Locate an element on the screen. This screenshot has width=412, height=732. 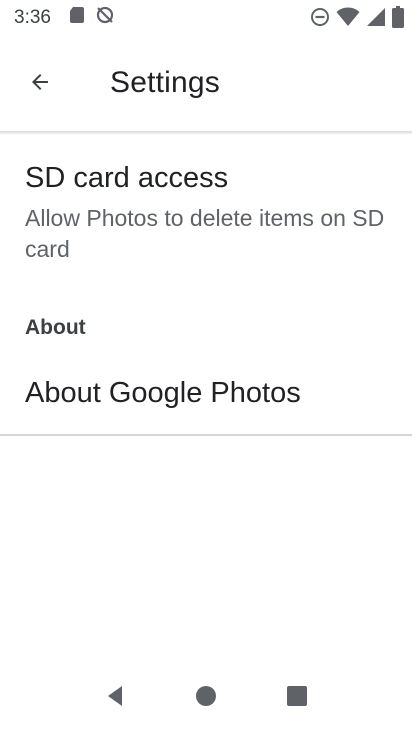
back-button is located at coordinates (40, 84).